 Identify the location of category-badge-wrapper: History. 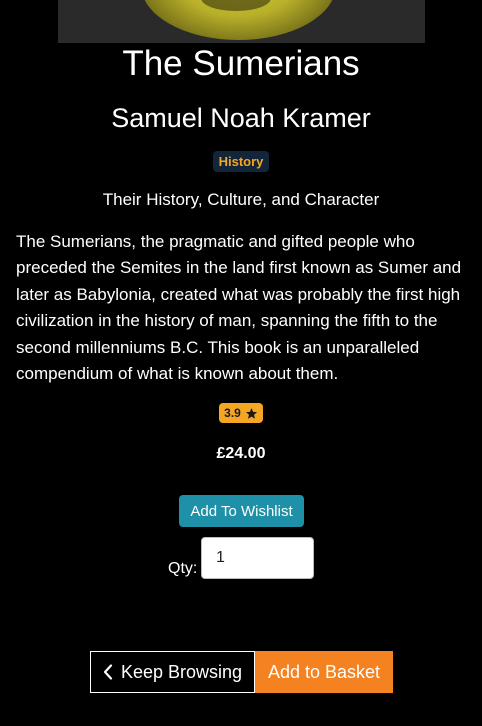
(241, 161).